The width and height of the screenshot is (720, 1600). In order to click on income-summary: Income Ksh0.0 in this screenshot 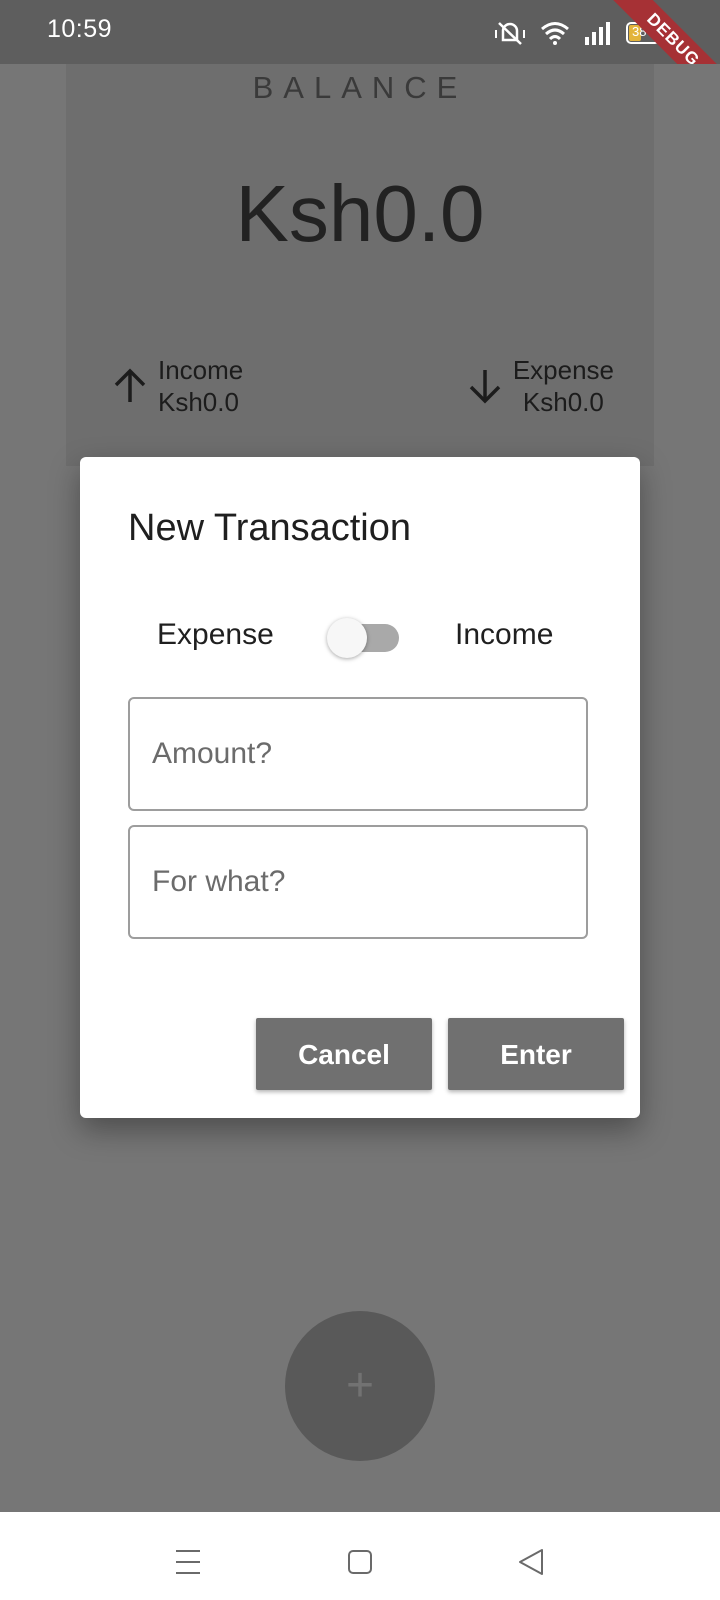, I will do `click(176, 386)`.